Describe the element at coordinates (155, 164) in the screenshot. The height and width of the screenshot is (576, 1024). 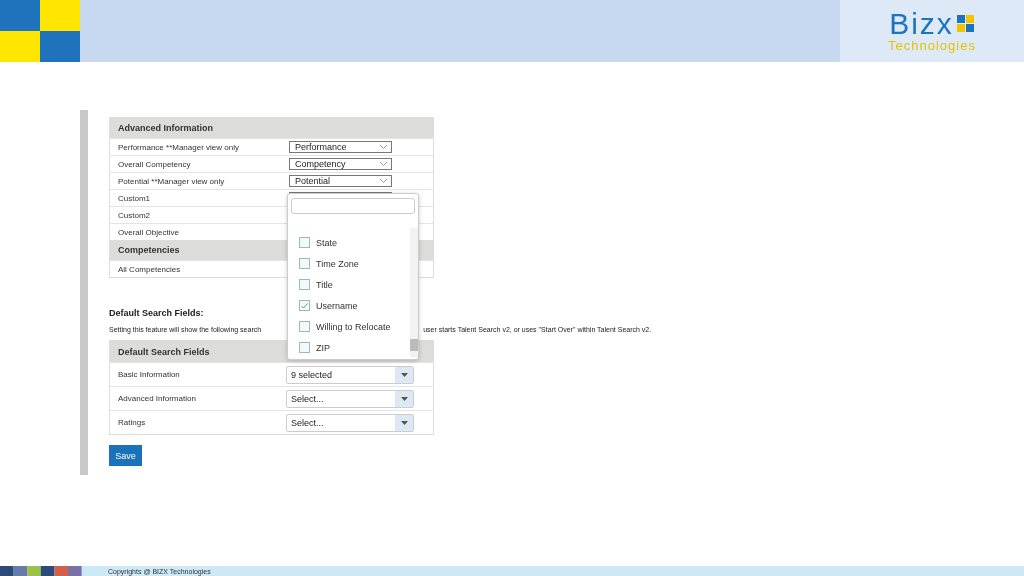
I see `field-label: Overall Competency` at that location.